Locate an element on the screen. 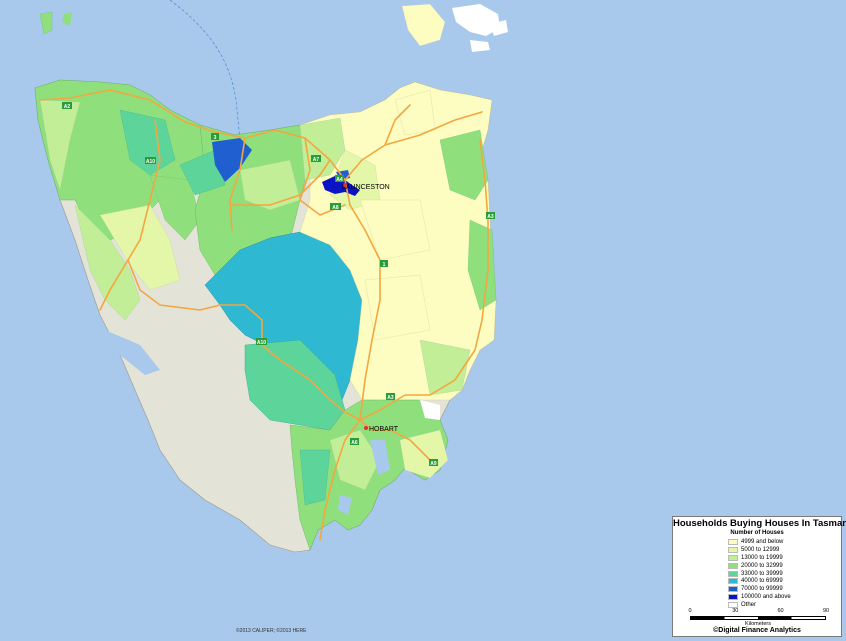 The height and width of the screenshot is (641, 846). legend-item: 13000 to 19999 is located at coordinates (784, 558).